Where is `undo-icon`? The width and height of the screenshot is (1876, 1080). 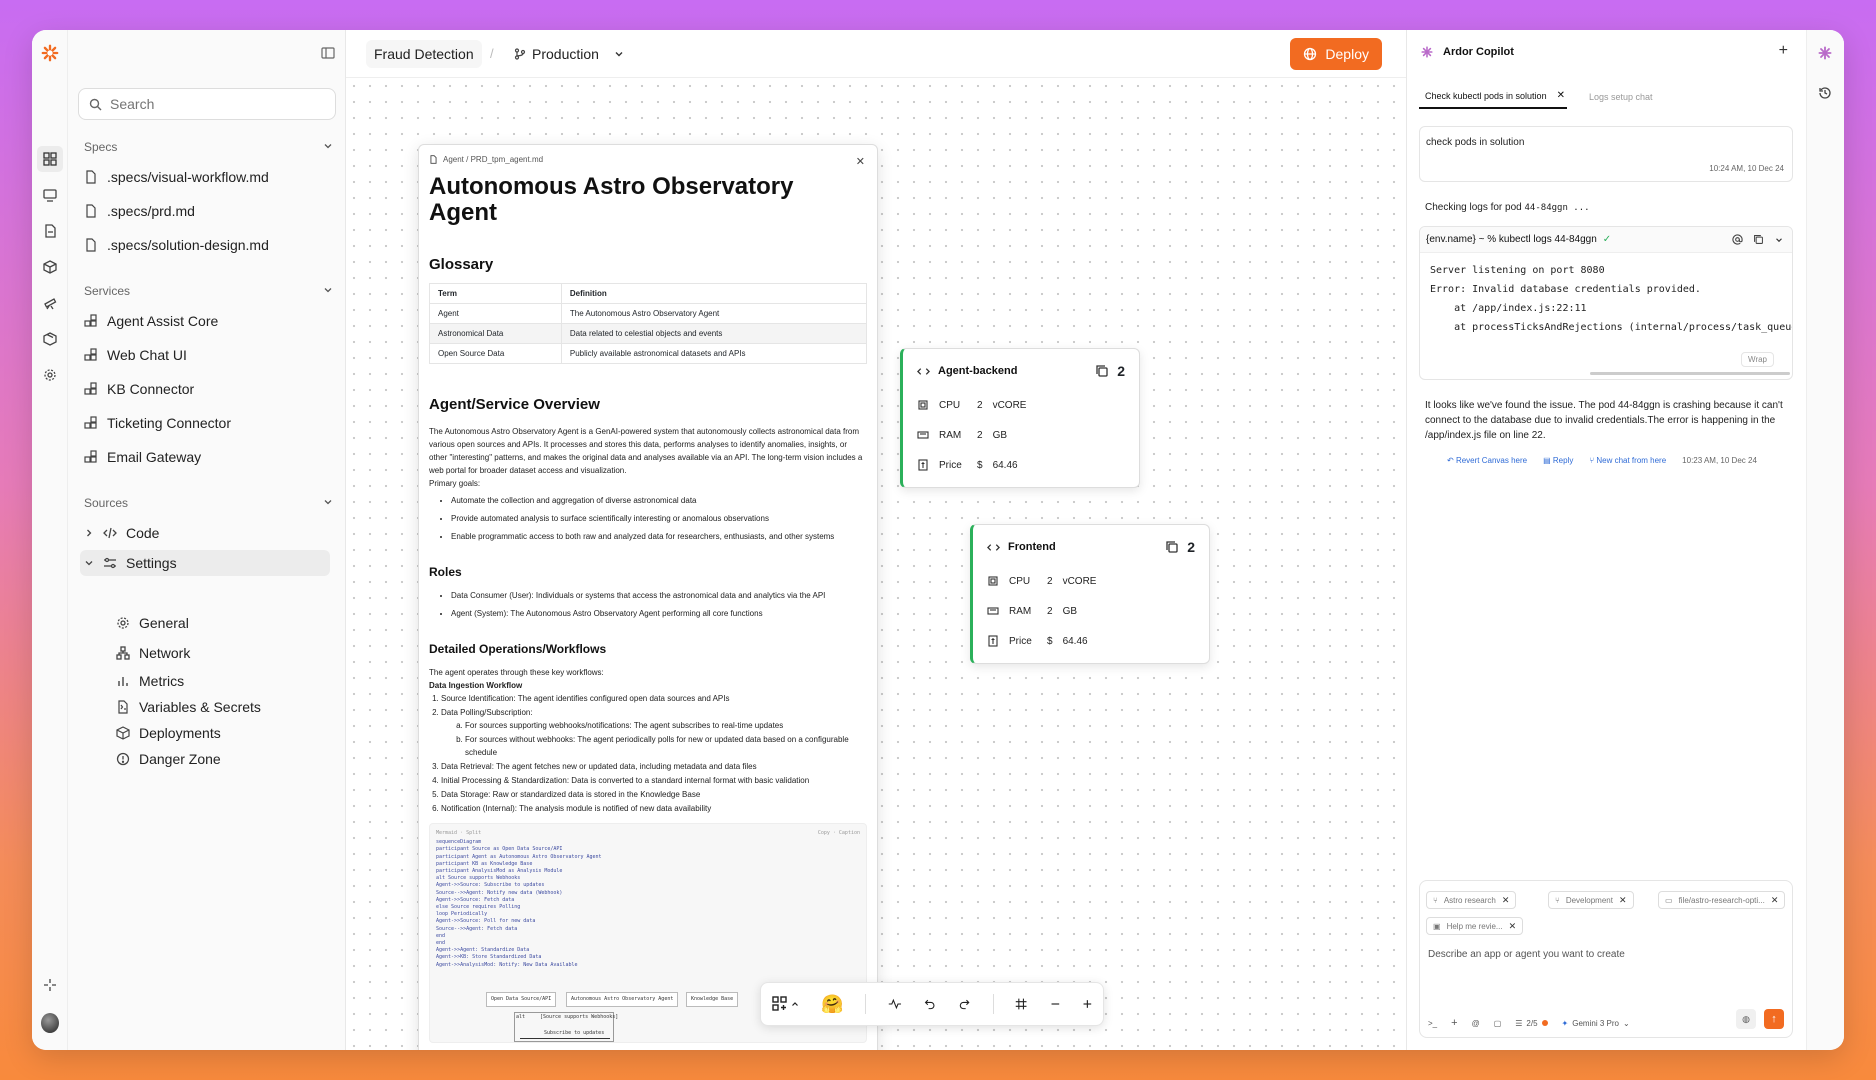
undo-icon is located at coordinates (930, 1004).